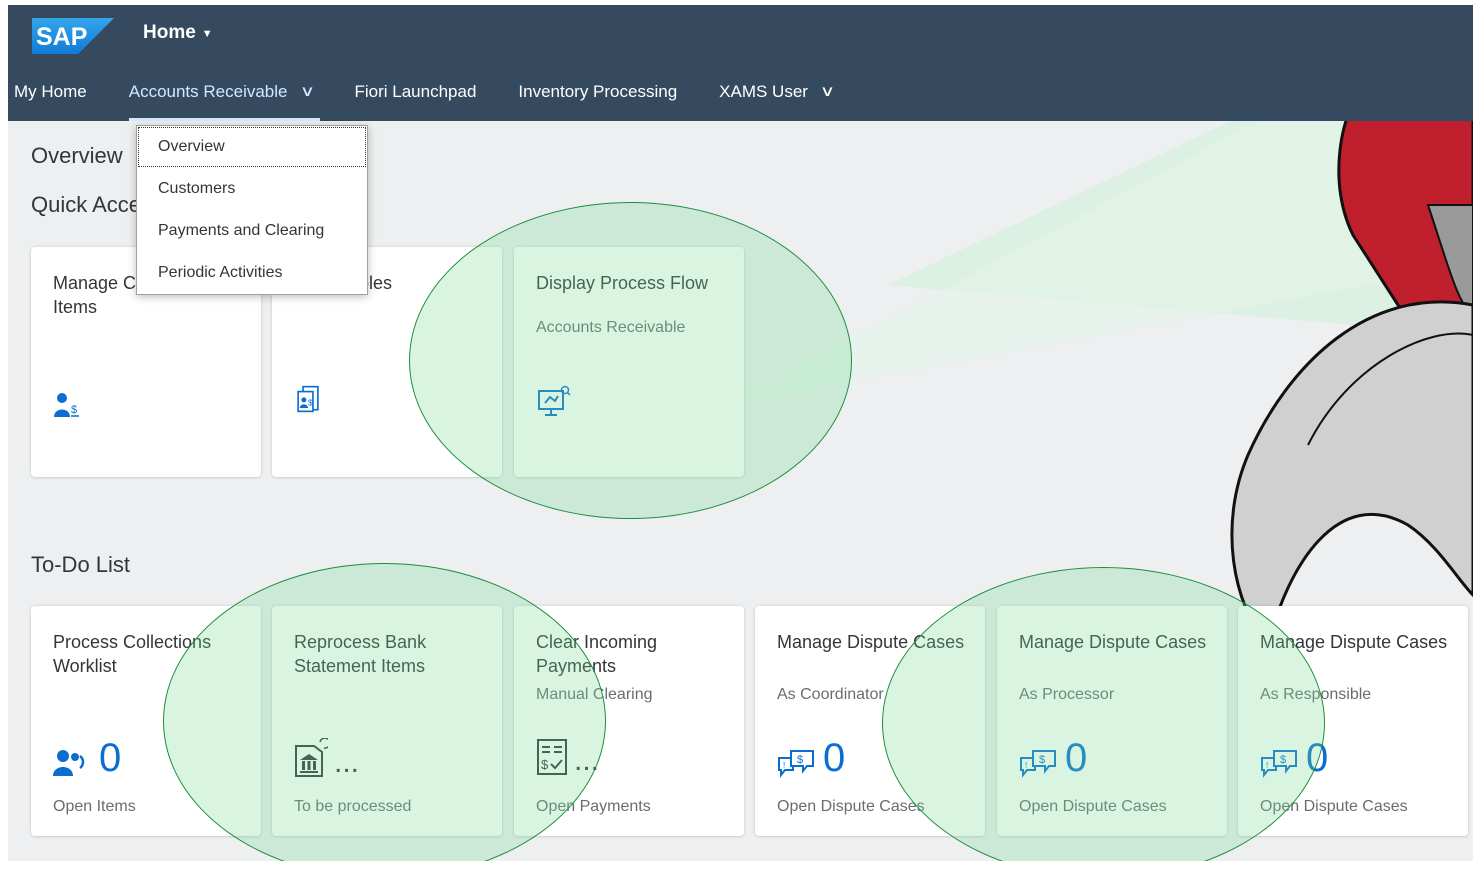  Describe the element at coordinates (132, 654) in the screenshot. I see `tile-title: Process Collections Worklist` at that location.